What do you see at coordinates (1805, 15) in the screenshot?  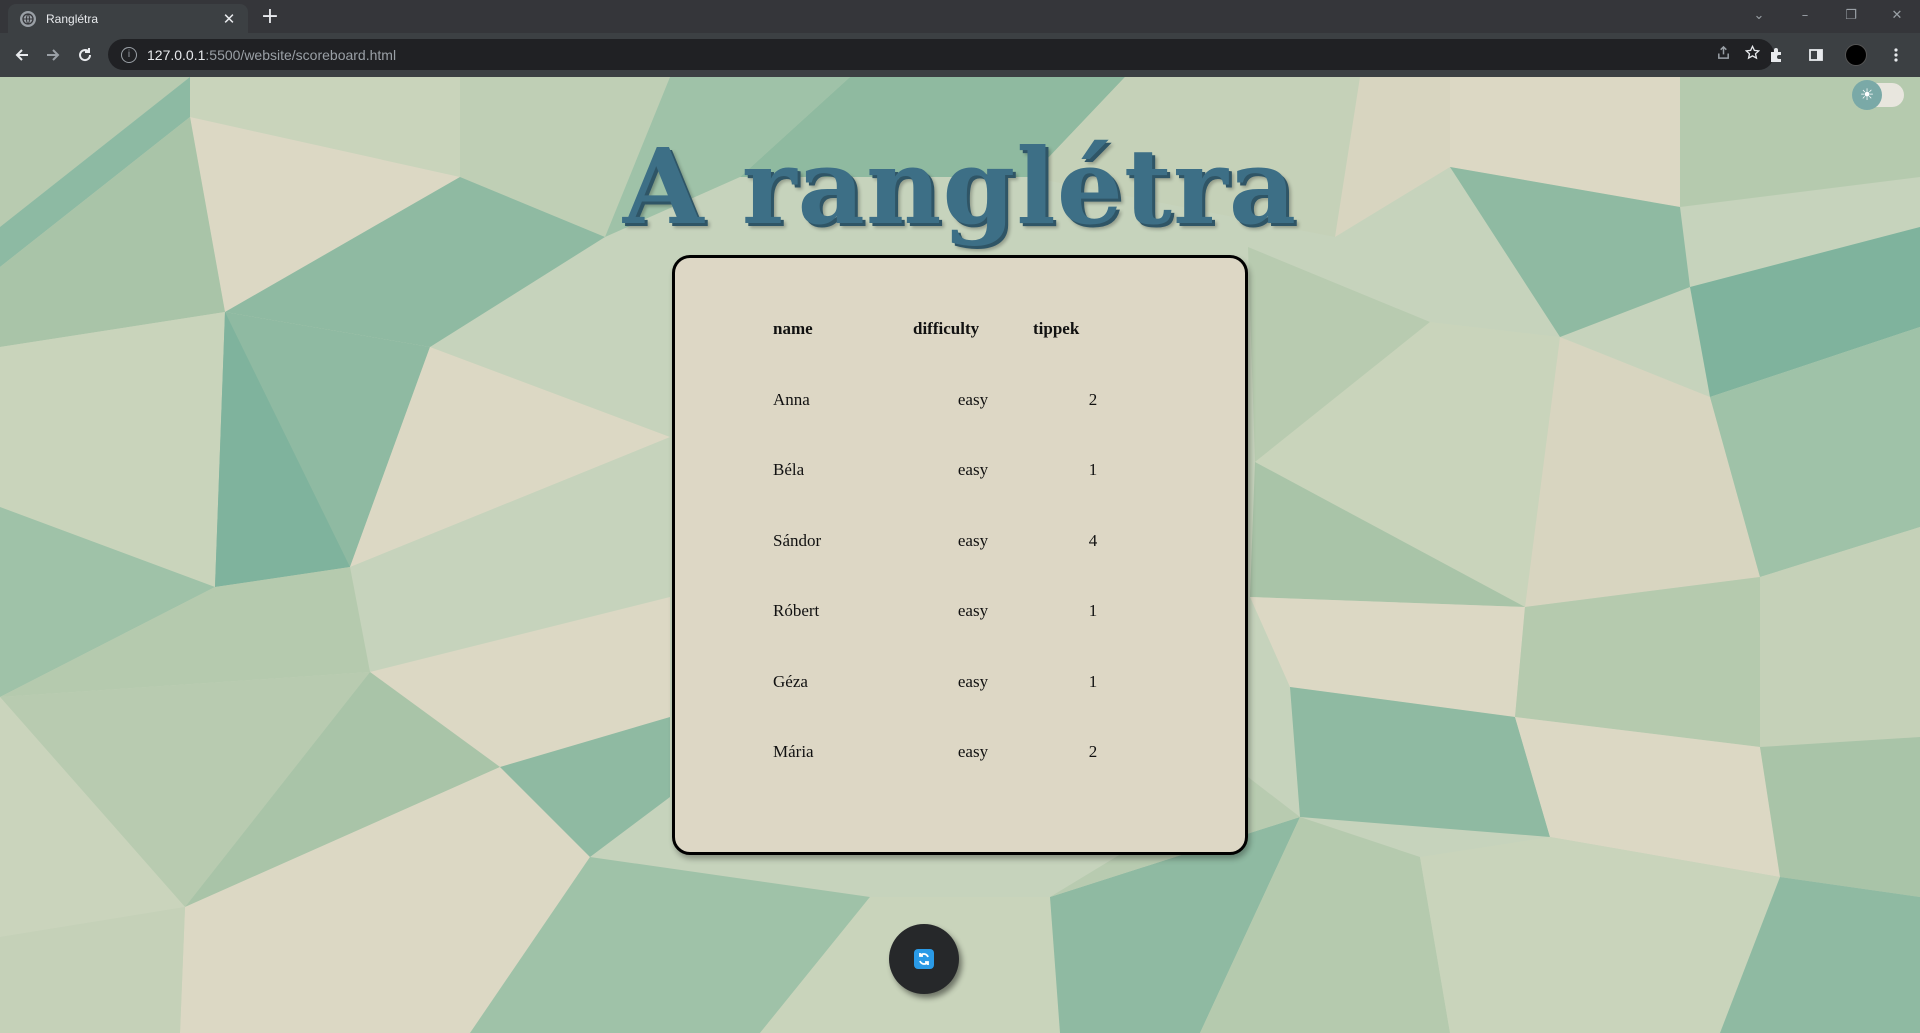 I see `minimize-icon: –` at bounding box center [1805, 15].